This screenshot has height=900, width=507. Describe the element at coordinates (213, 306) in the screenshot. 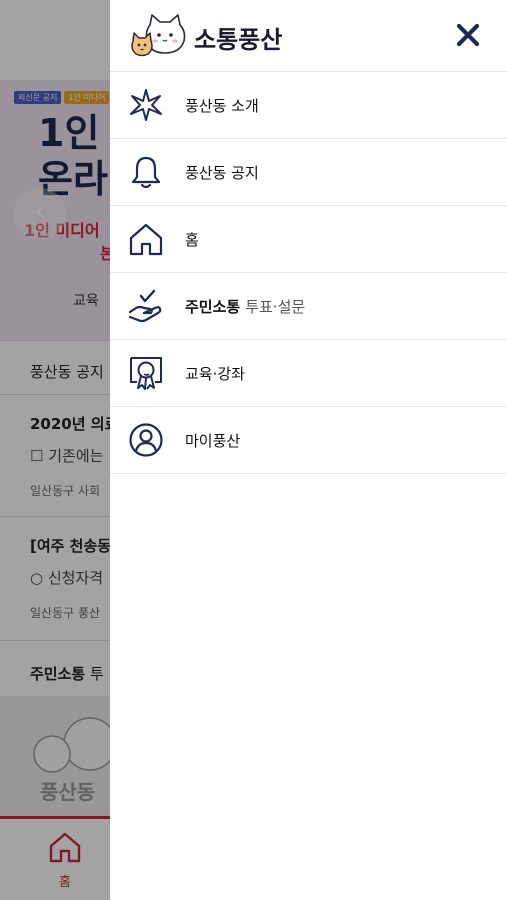

I see `menu-item-label-main: 주민소통` at that location.